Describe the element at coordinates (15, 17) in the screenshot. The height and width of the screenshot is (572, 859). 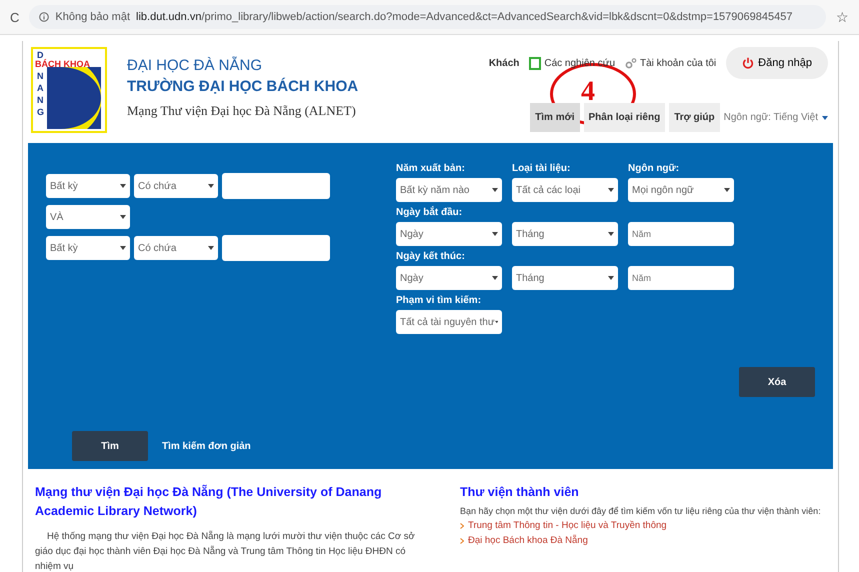
I see `reload-icon: C` at that location.